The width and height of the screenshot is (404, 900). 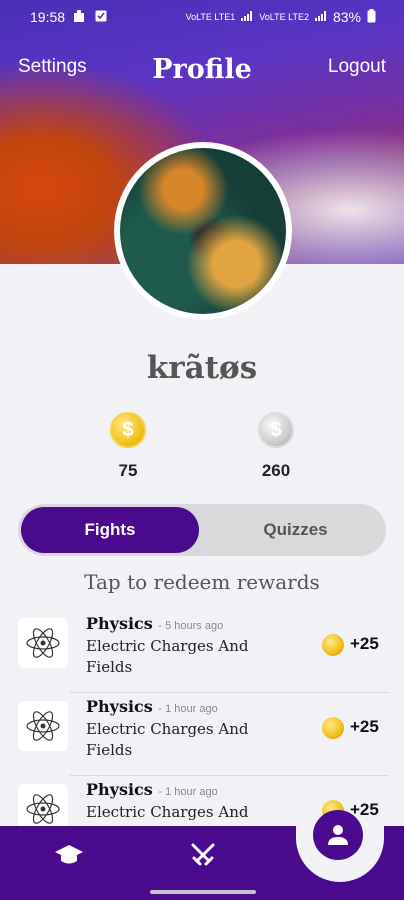 I want to click on home-indicator, so click(x=203, y=892).